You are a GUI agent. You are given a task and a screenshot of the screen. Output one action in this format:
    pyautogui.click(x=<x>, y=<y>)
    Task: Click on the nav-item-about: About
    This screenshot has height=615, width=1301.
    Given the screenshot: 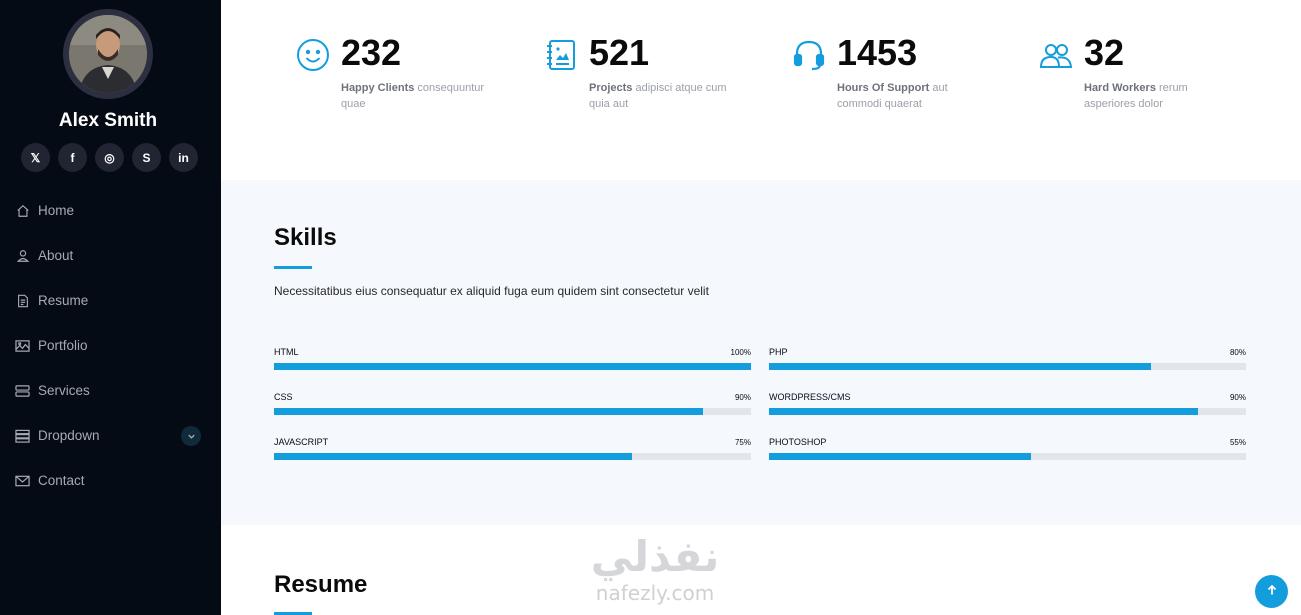 What is the action you would take?
    pyautogui.click(x=110, y=255)
    